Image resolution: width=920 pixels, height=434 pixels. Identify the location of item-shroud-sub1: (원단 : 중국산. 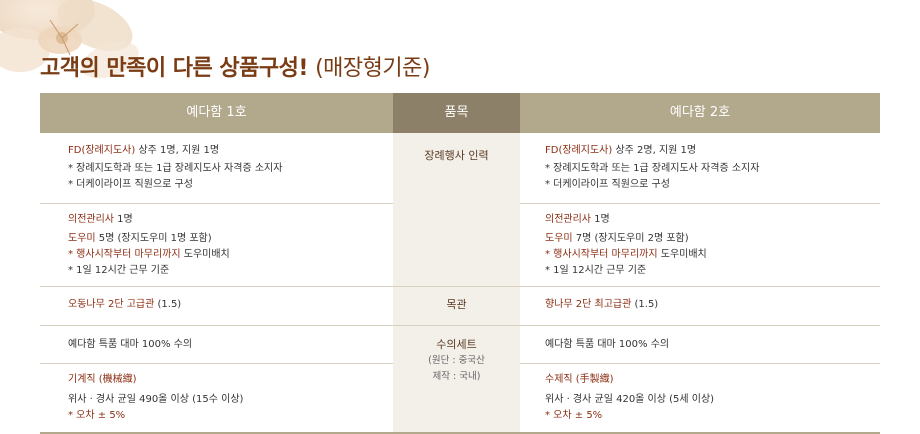
(456, 360).